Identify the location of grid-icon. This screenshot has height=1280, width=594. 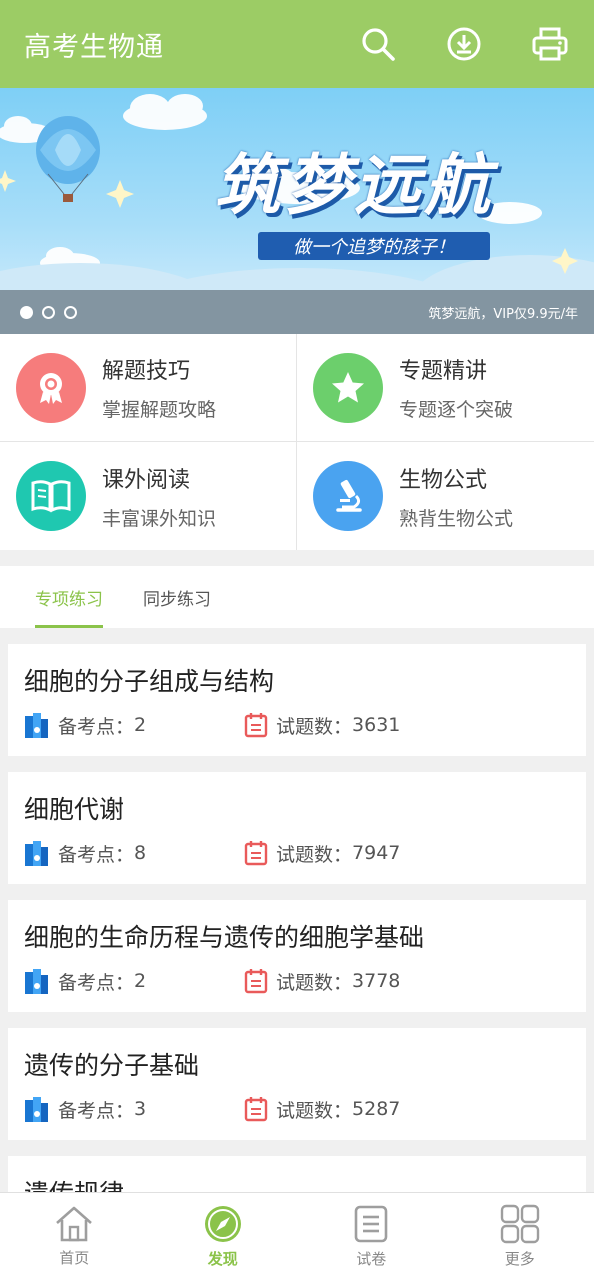
(519, 1224).